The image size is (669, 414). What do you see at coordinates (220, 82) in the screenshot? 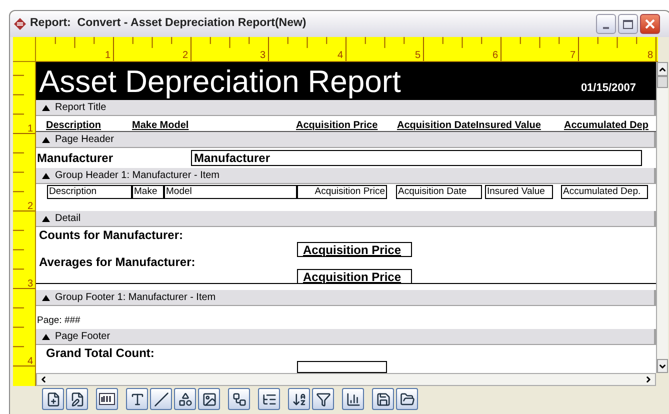
I see `report-title: Asset Depreciation Report` at bounding box center [220, 82].